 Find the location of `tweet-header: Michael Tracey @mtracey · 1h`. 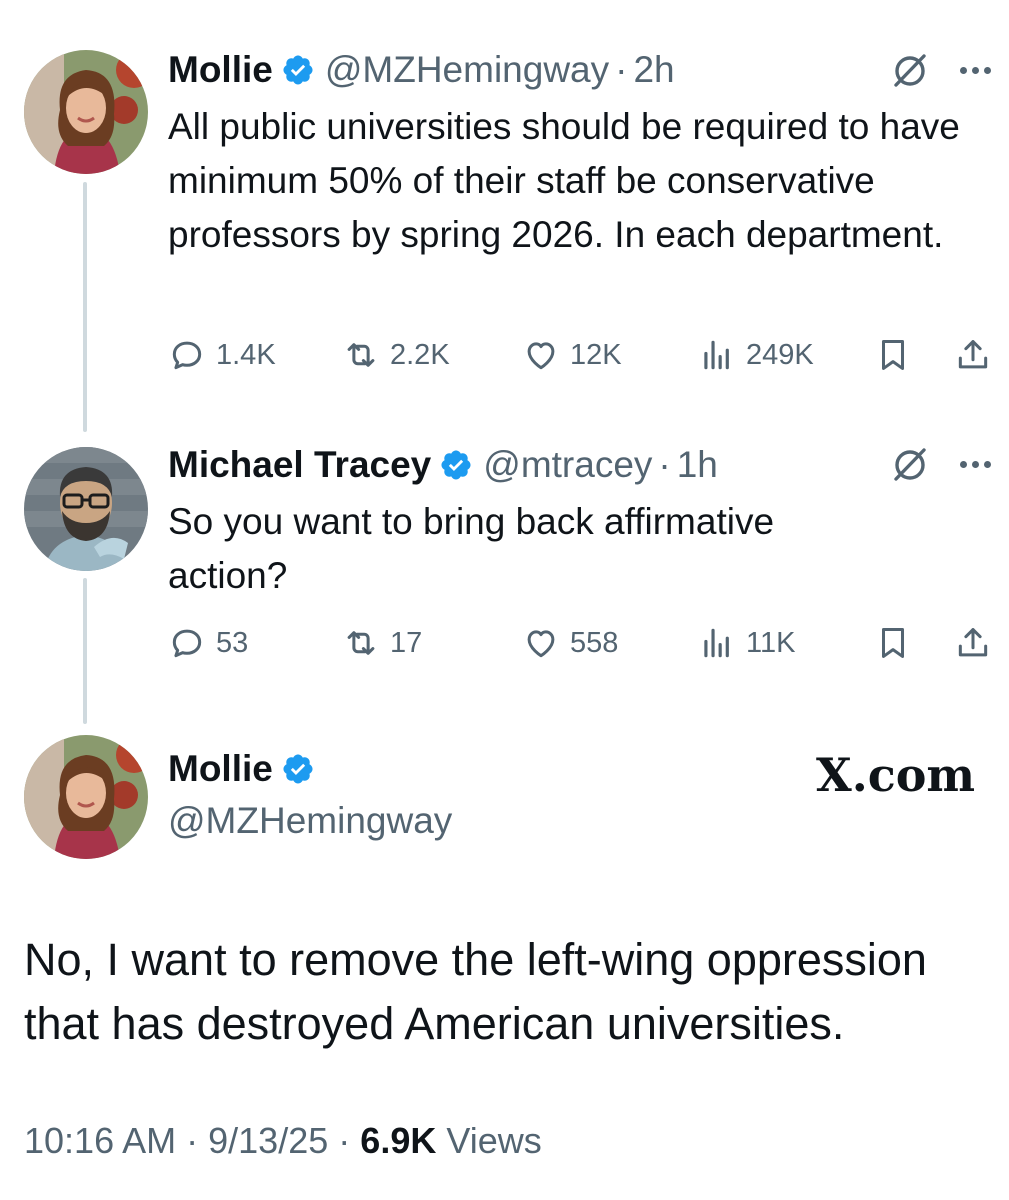

tweet-header: Michael Tracey @mtracey · 1h is located at coordinates (443, 465).